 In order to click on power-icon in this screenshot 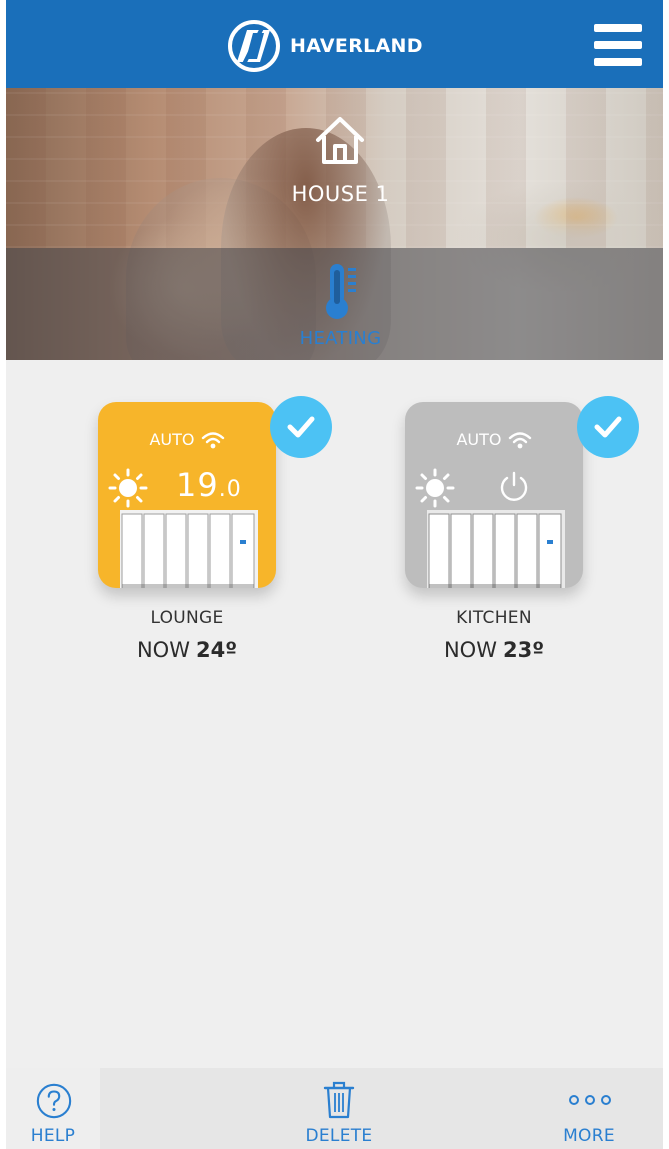, I will do `click(514, 486)`.